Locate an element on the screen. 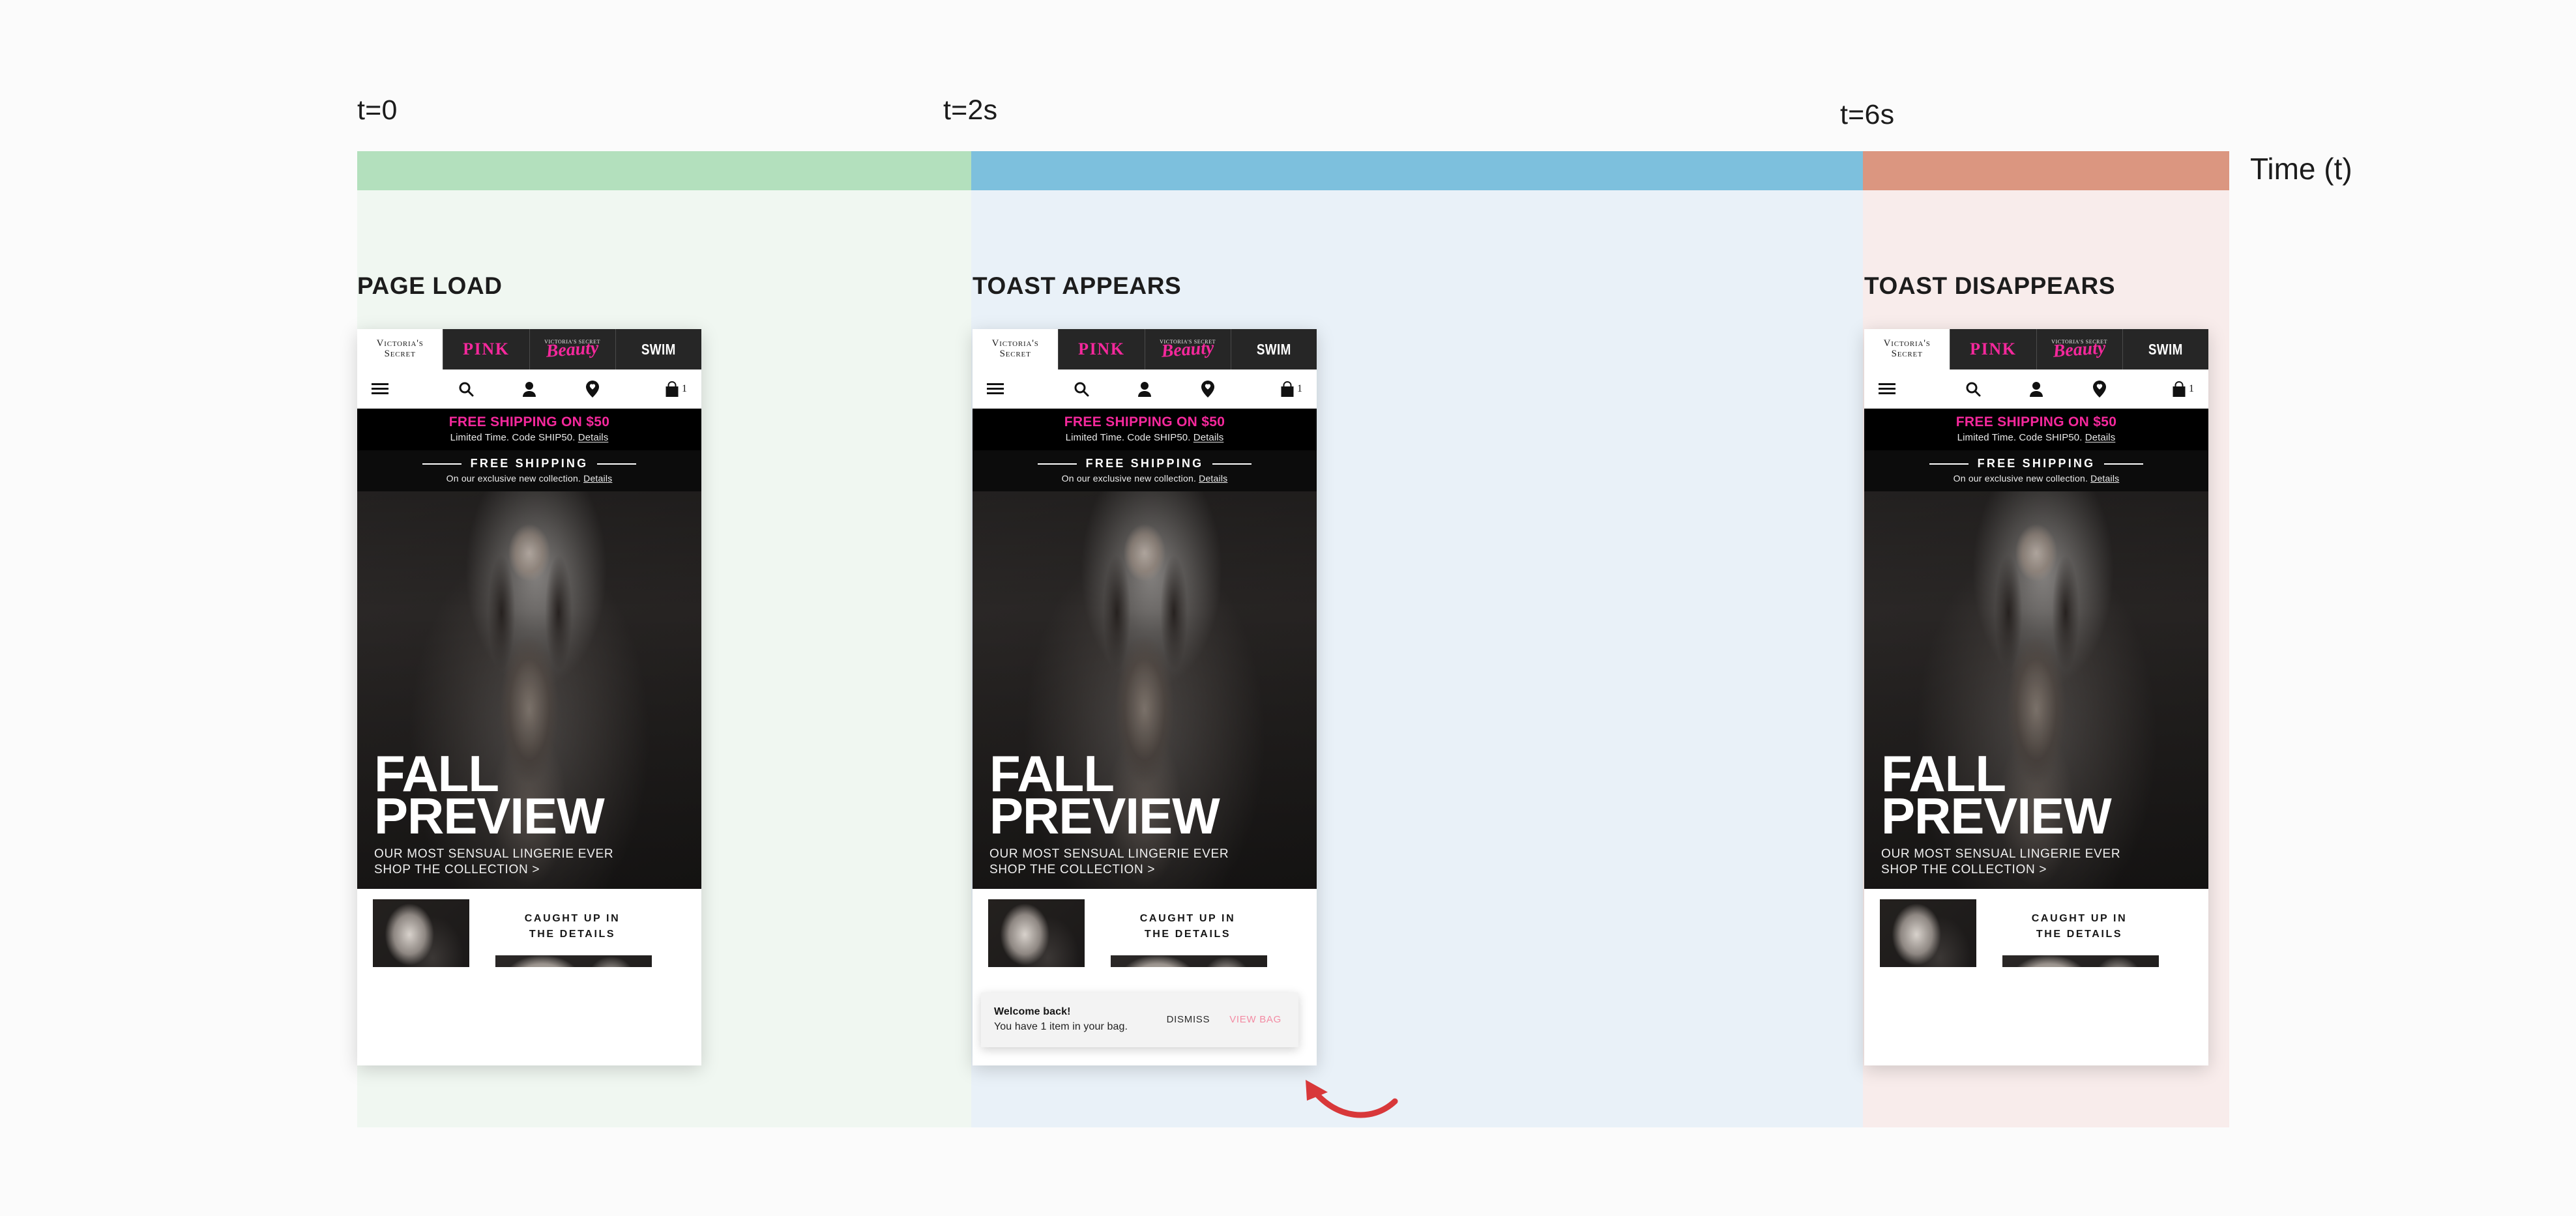  toast-dismiss-button: DISMISS is located at coordinates (1188, 1019).